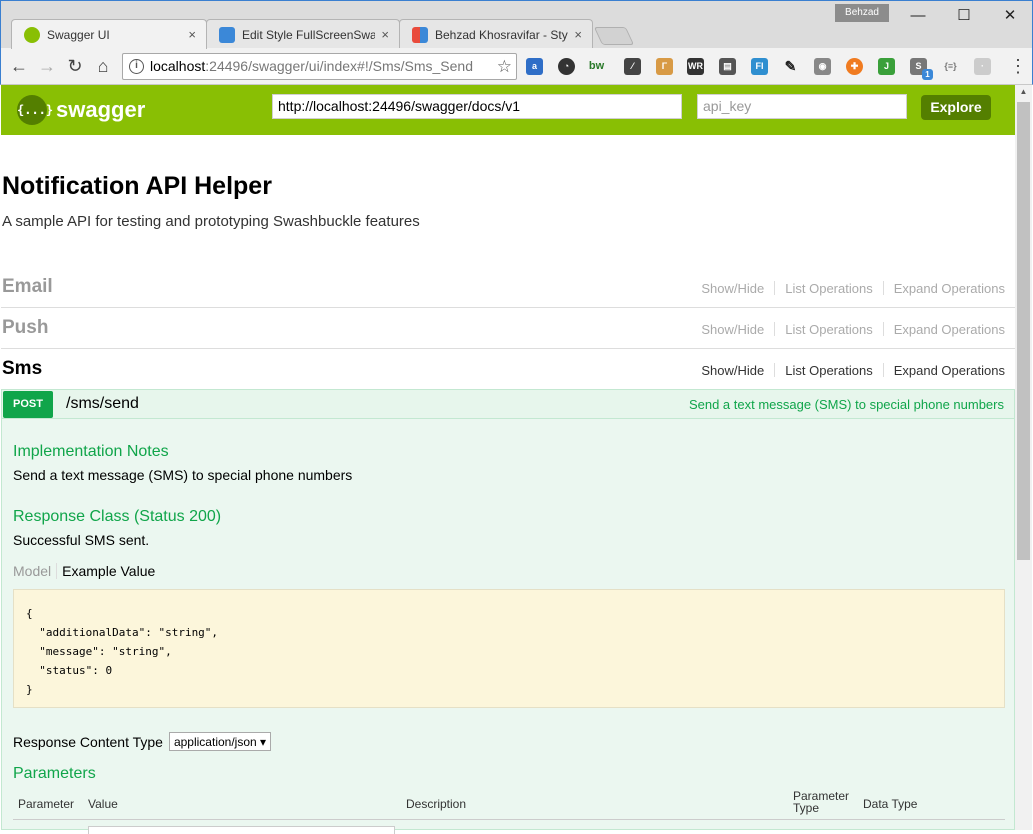 The width and height of the screenshot is (1033, 834). I want to click on column-value: Value, so click(103, 804).